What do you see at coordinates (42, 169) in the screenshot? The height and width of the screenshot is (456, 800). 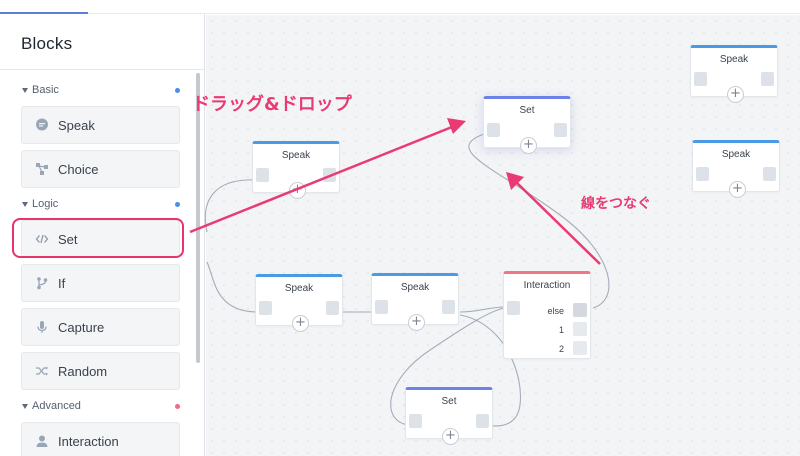 I see `branch-icon` at bounding box center [42, 169].